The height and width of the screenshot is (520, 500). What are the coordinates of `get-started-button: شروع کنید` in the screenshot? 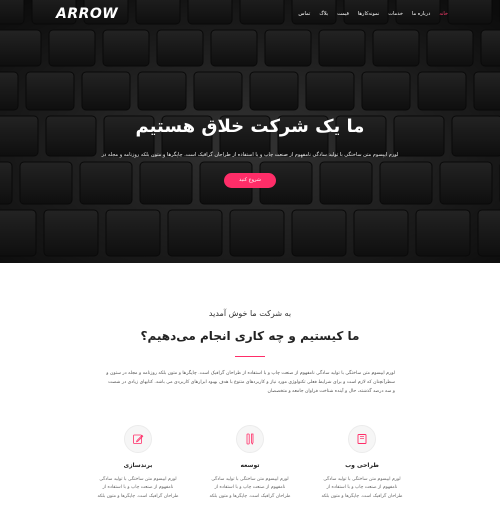 It's located at (250, 180).